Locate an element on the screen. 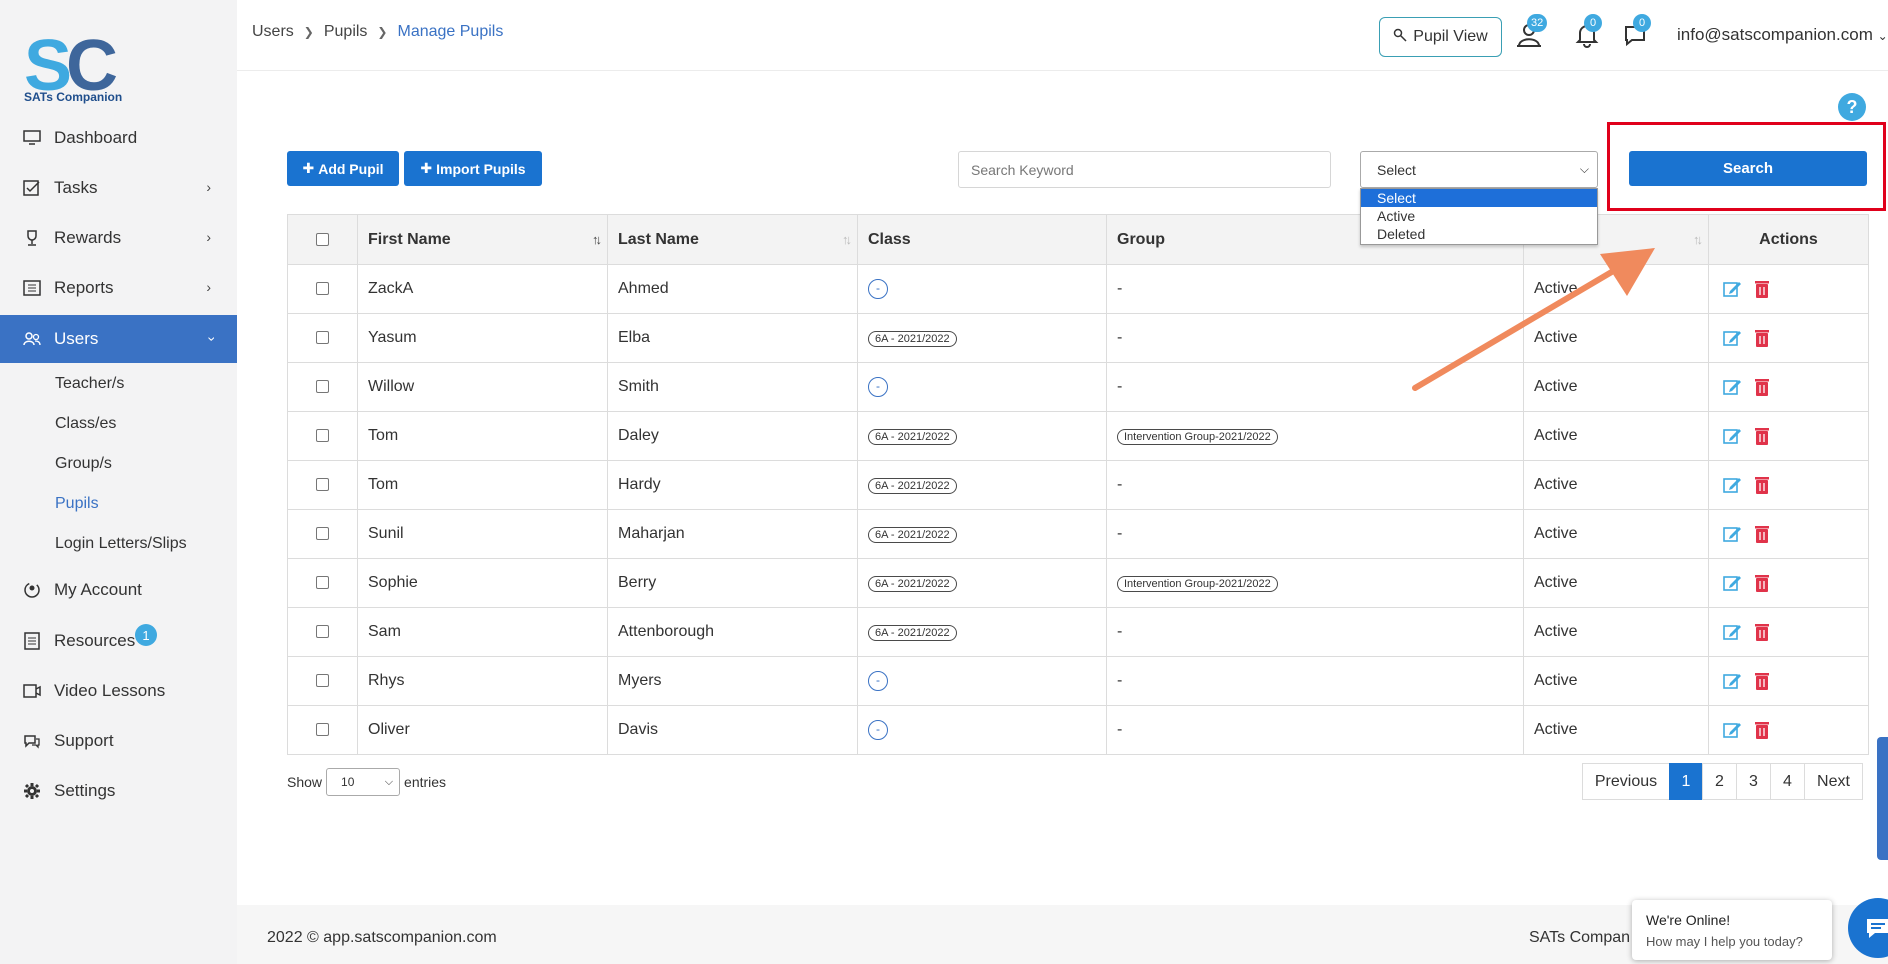 Image resolution: width=1888 pixels, height=964 pixels. chat-popup: We're Online! How may I help you today? is located at coordinates (1732, 930).